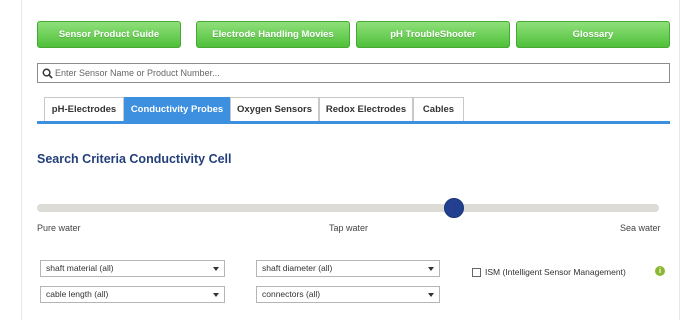  I want to click on tab-redox-electrodes: Redox Electrodes, so click(366, 109).